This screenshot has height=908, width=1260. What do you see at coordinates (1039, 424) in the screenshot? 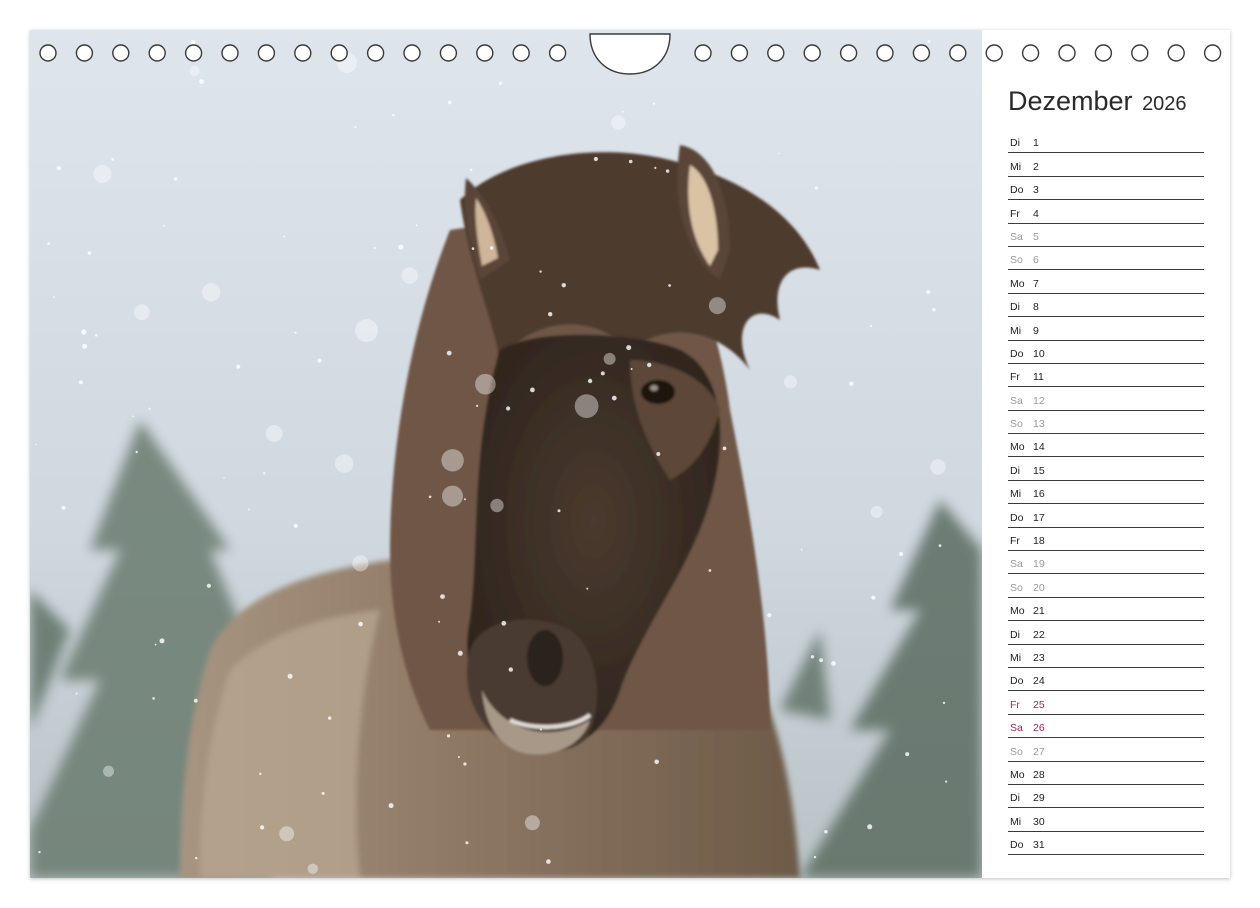
I see `day-number: 13` at bounding box center [1039, 424].